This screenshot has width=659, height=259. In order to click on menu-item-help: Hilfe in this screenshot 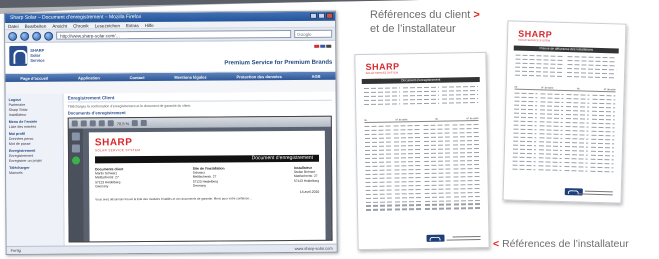, I will do `click(149, 25)`.